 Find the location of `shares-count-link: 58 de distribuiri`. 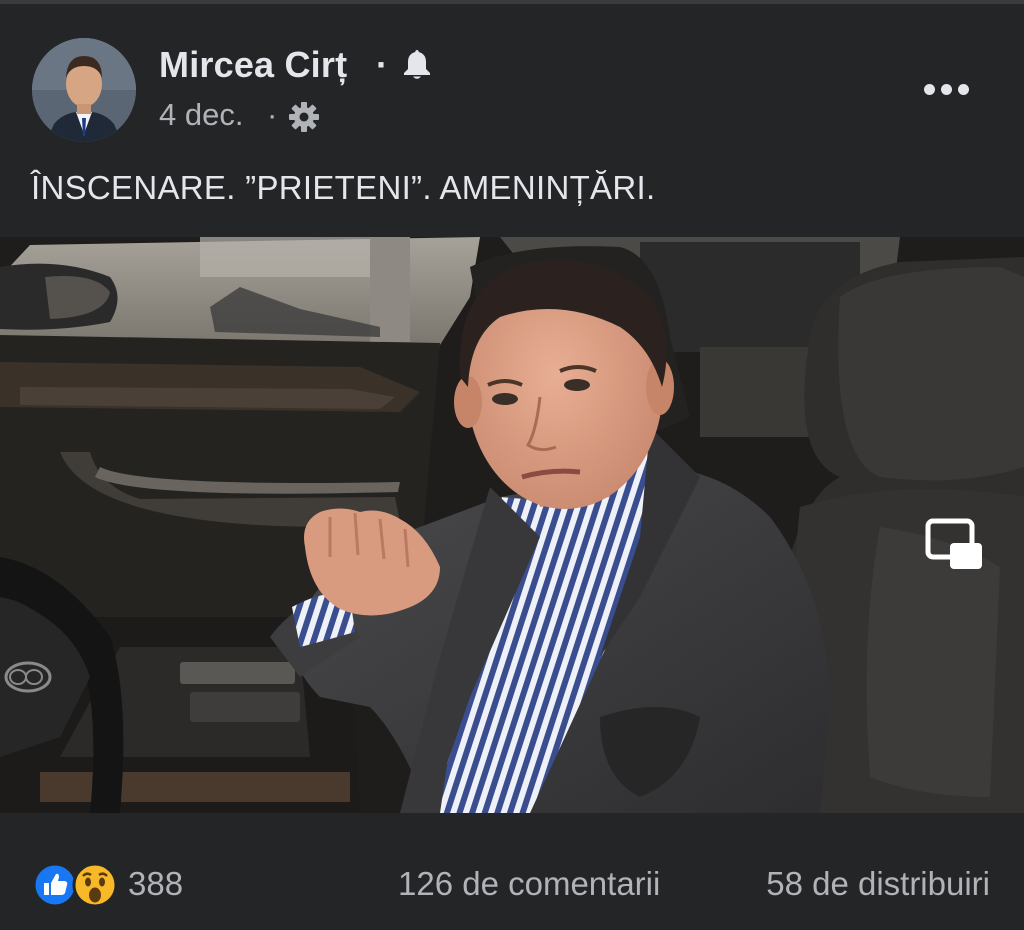

shares-count-link: 58 de distribuiri is located at coordinates (878, 884).